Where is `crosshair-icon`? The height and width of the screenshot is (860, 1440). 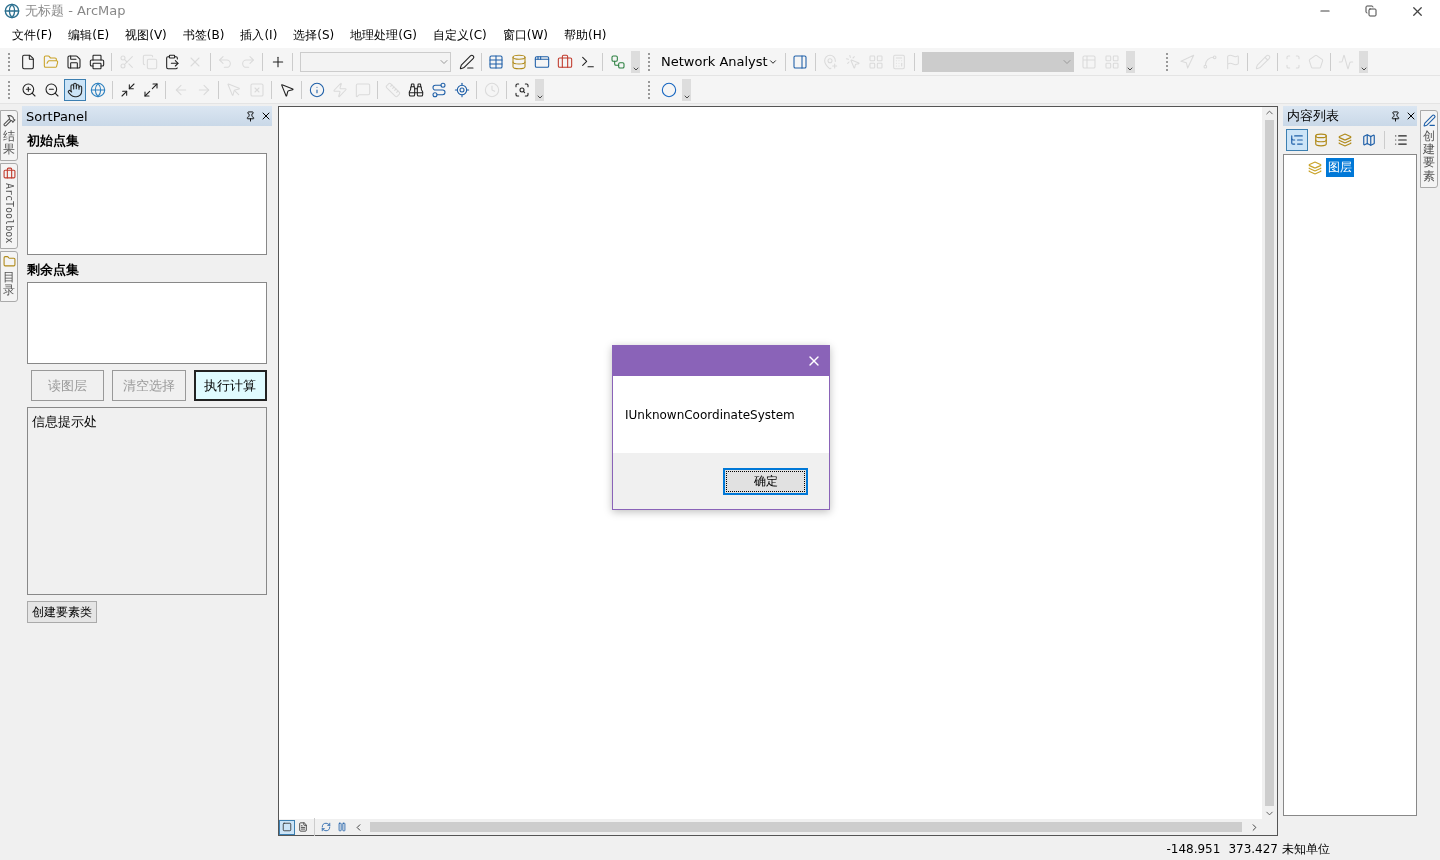 crosshair-icon is located at coordinates (461, 89).